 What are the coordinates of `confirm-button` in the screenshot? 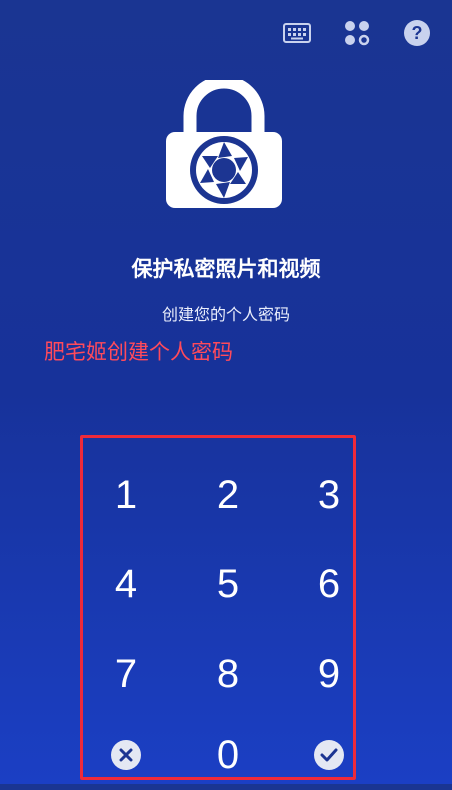 It's located at (329, 755).